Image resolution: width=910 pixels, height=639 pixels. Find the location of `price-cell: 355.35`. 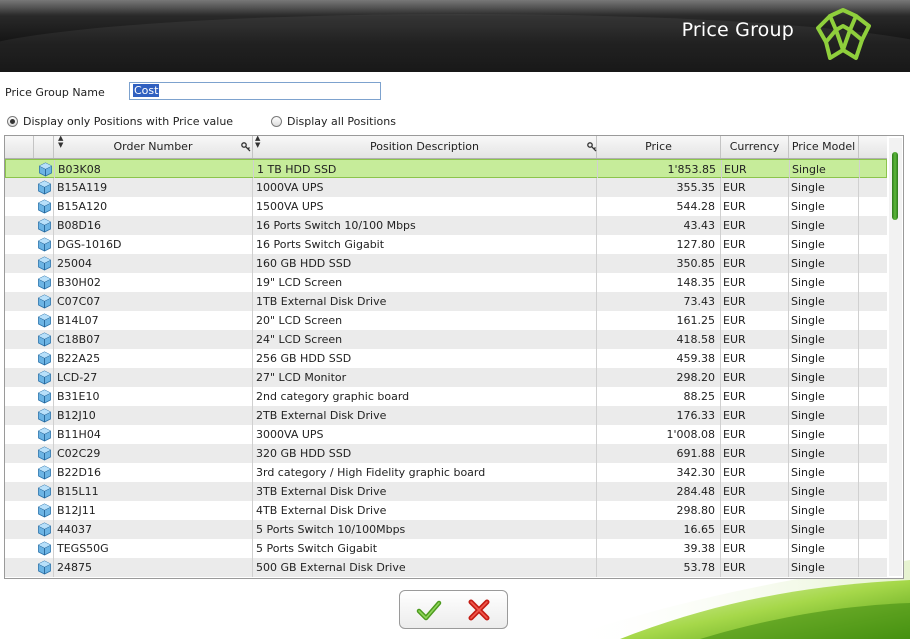

price-cell: 355.35 is located at coordinates (659, 187).